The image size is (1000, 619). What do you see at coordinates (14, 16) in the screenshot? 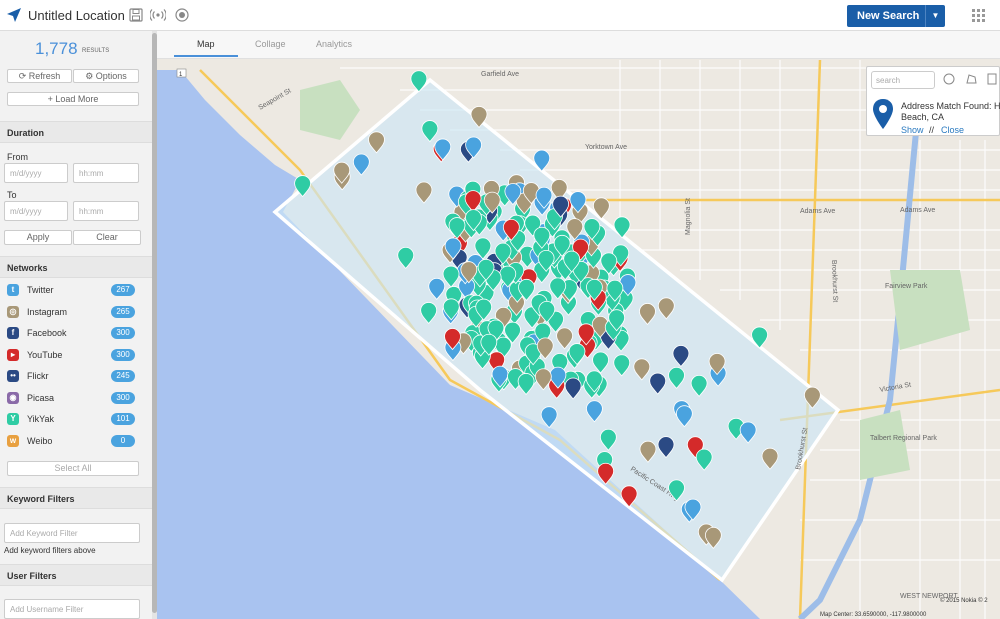
I see `location-arrow-icon` at bounding box center [14, 16].